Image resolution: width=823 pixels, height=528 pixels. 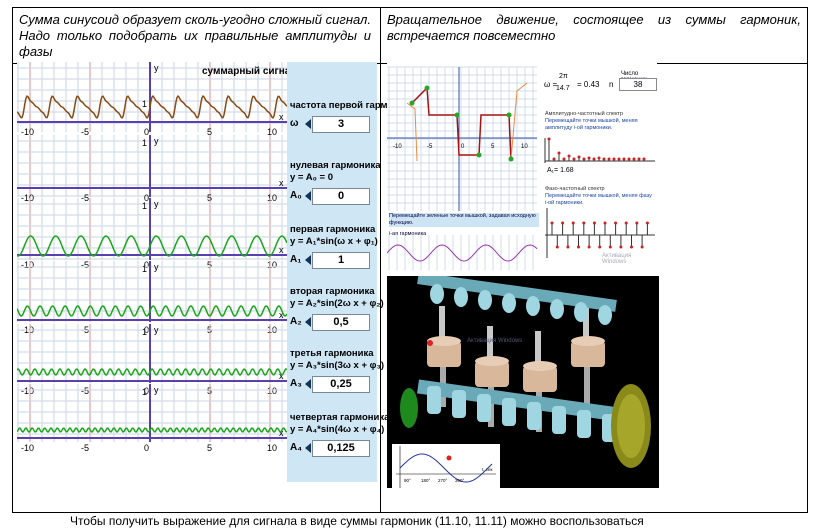 What do you see at coordinates (249, 71) in the screenshot?
I see `signal-title: суммарный сигнал` at bounding box center [249, 71].